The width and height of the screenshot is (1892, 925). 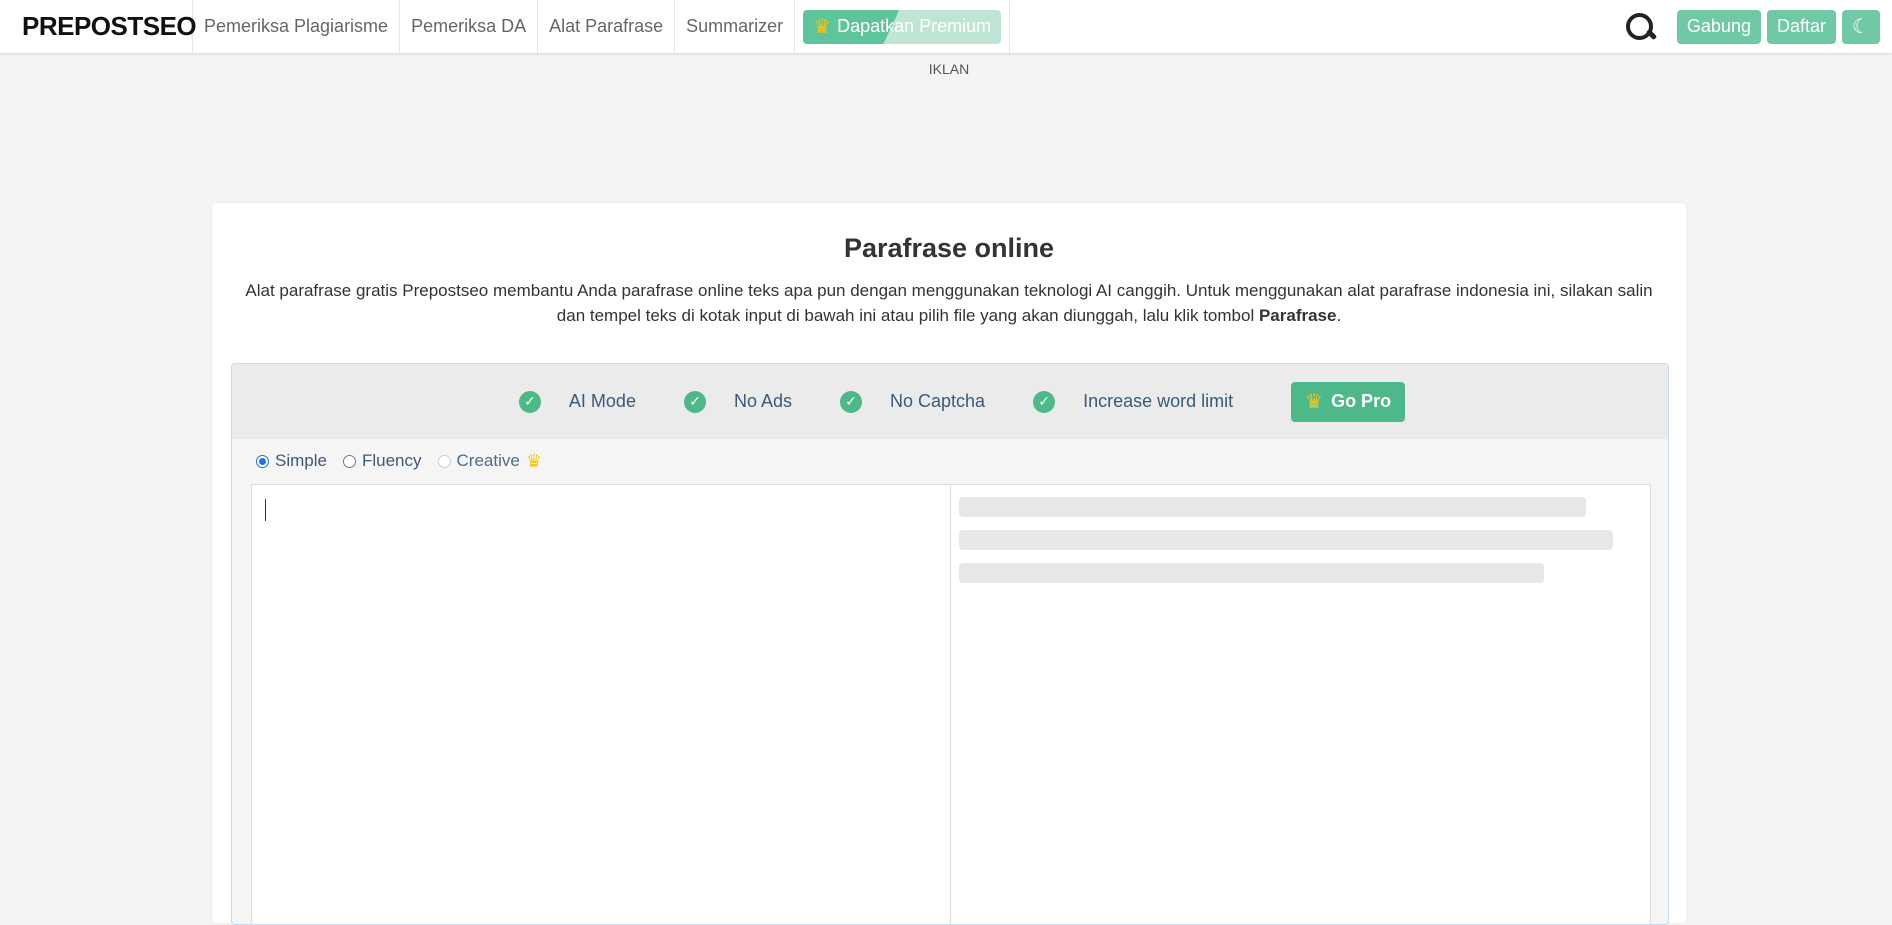 I want to click on feature-label: Increase word limit, so click(x=1158, y=401).